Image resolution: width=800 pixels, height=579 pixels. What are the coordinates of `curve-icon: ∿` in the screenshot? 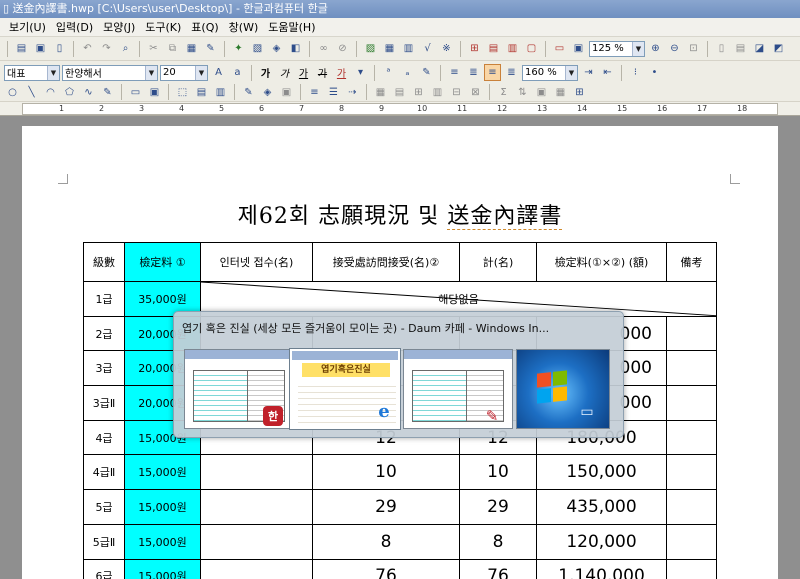 It's located at (88, 92).